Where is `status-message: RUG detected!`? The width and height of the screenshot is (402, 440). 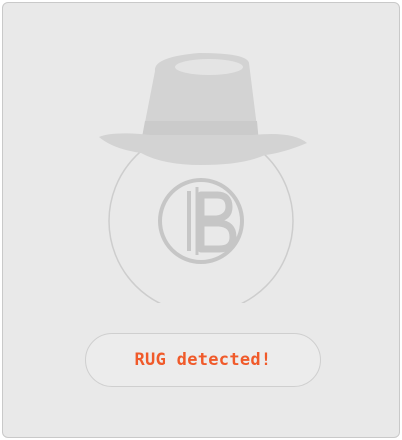 status-message: RUG detected! is located at coordinates (203, 360).